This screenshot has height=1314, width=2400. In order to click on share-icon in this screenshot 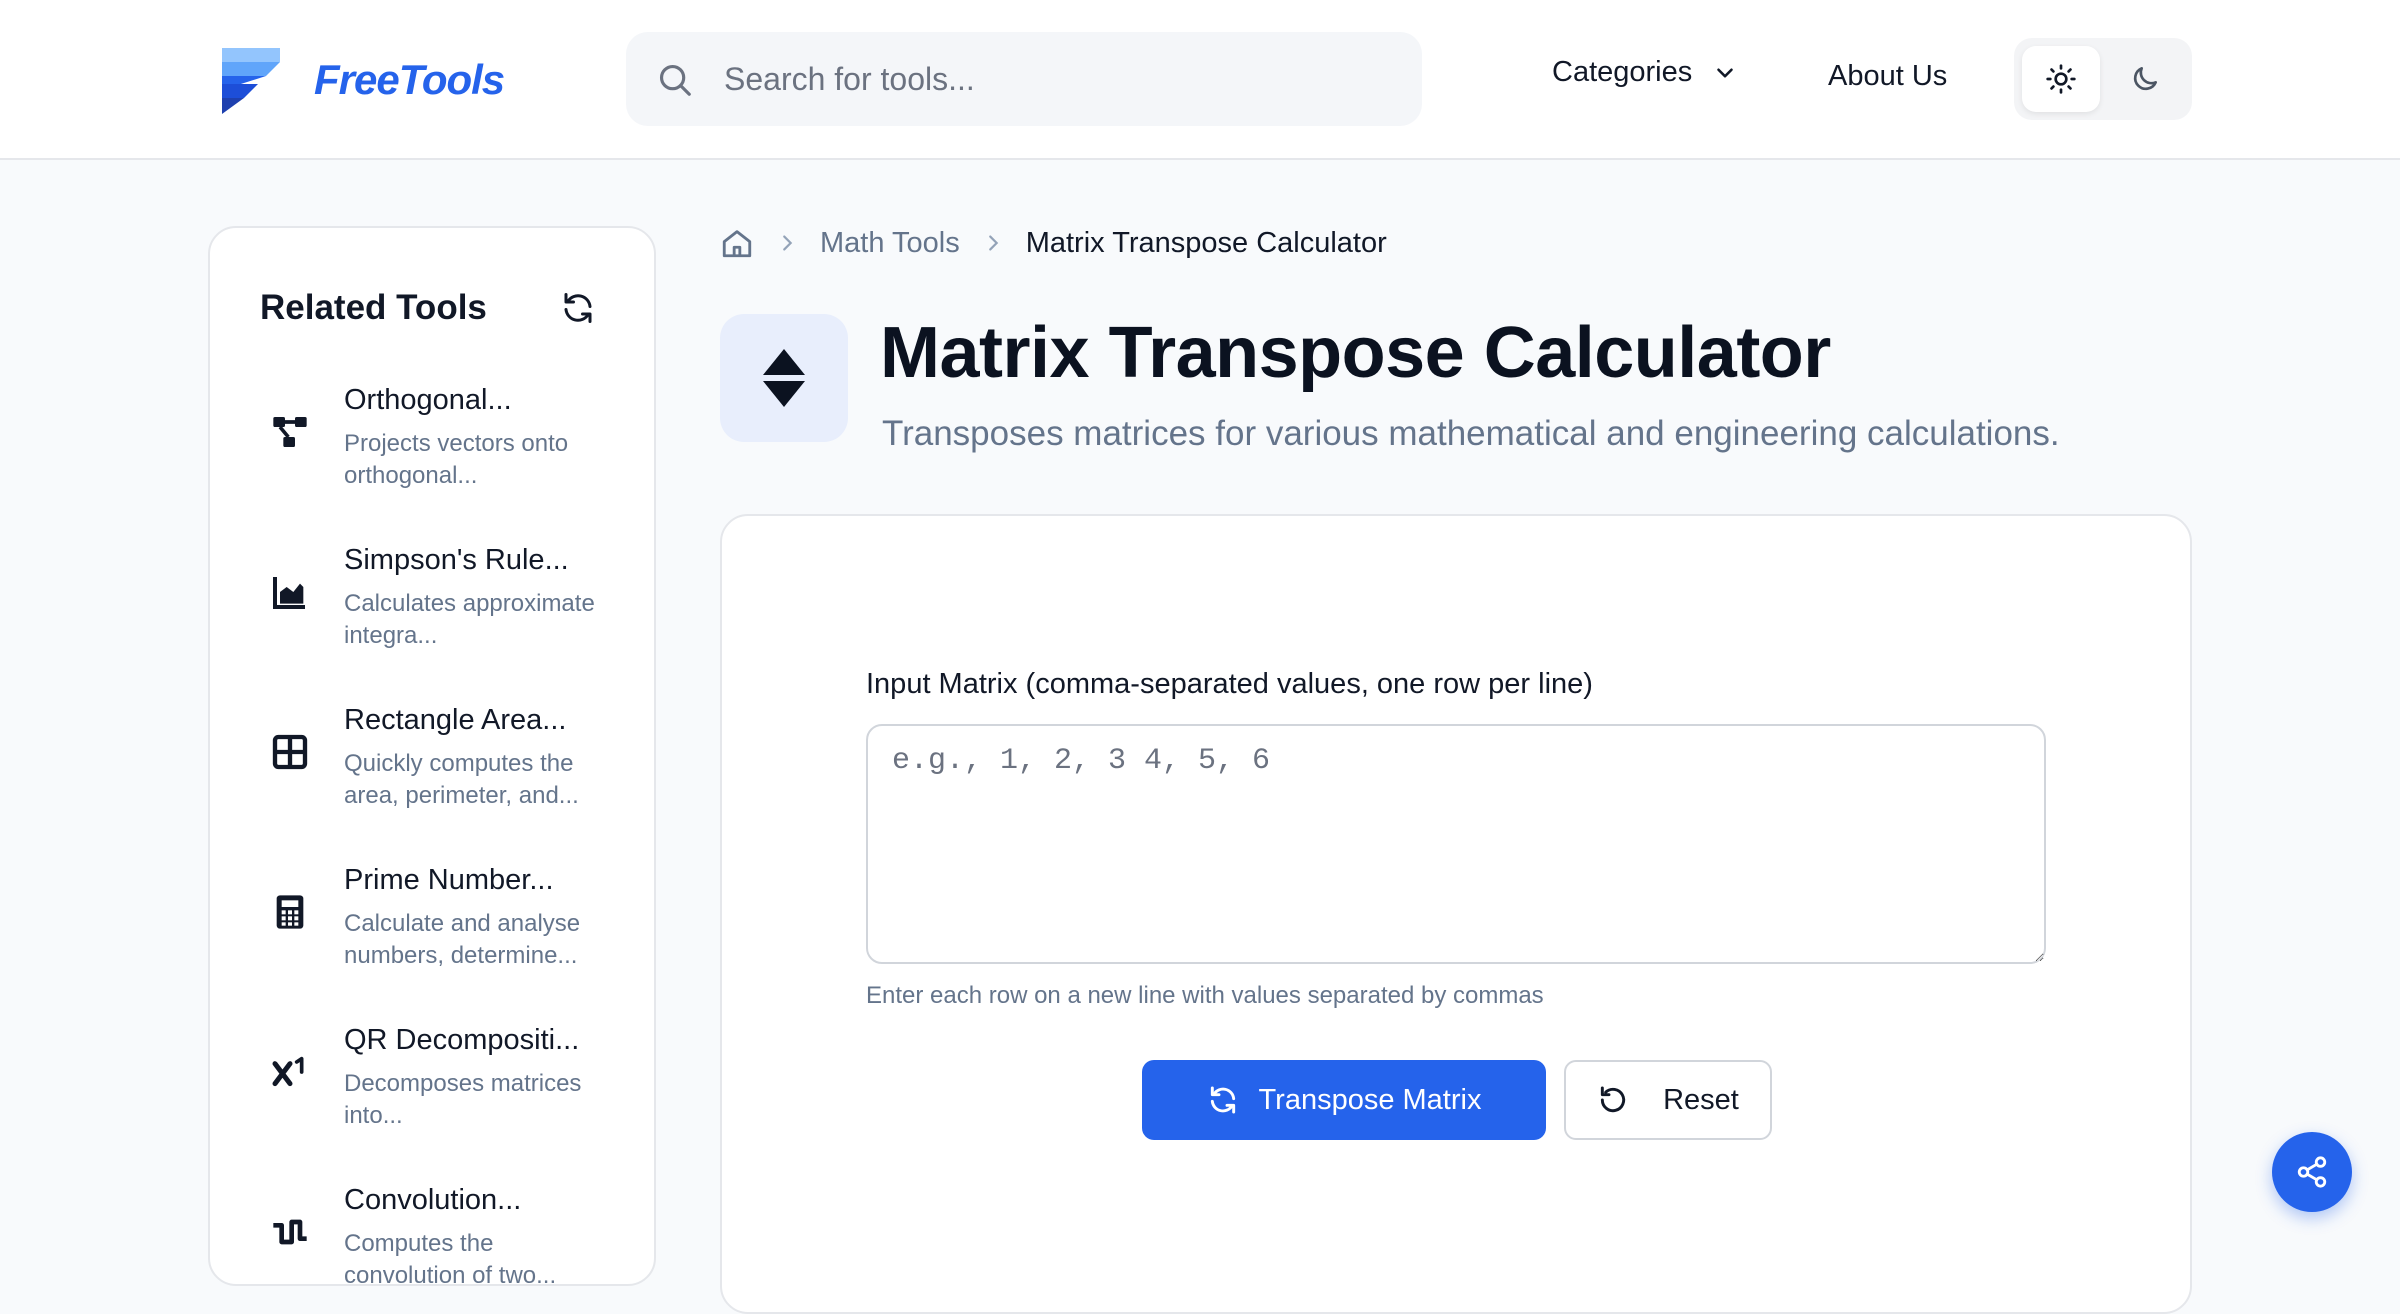, I will do `click(2312, 1172)`.